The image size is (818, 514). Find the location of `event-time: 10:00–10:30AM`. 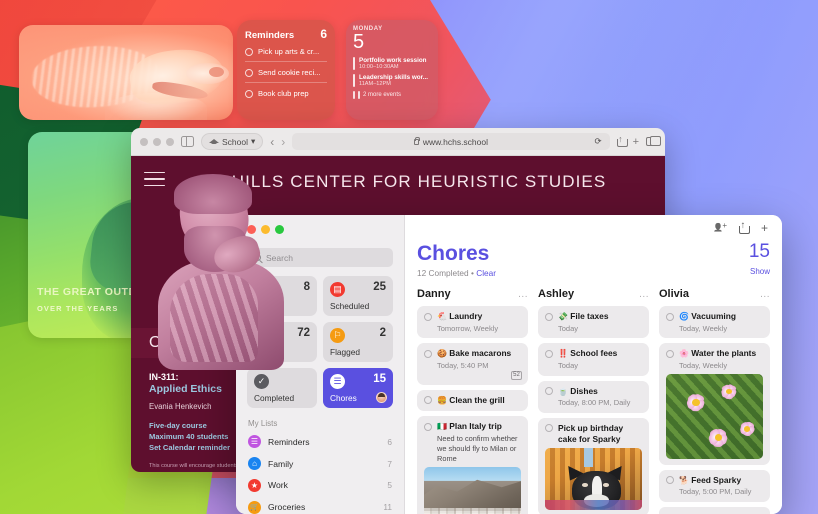

event-time: 10:00–10:30AM is located at coordinates (379, 67).